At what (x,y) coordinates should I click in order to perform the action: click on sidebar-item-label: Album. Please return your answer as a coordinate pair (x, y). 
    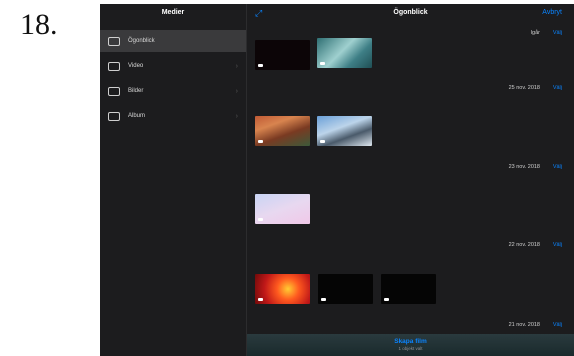
    Looking at the image, I should click on (137, 116).